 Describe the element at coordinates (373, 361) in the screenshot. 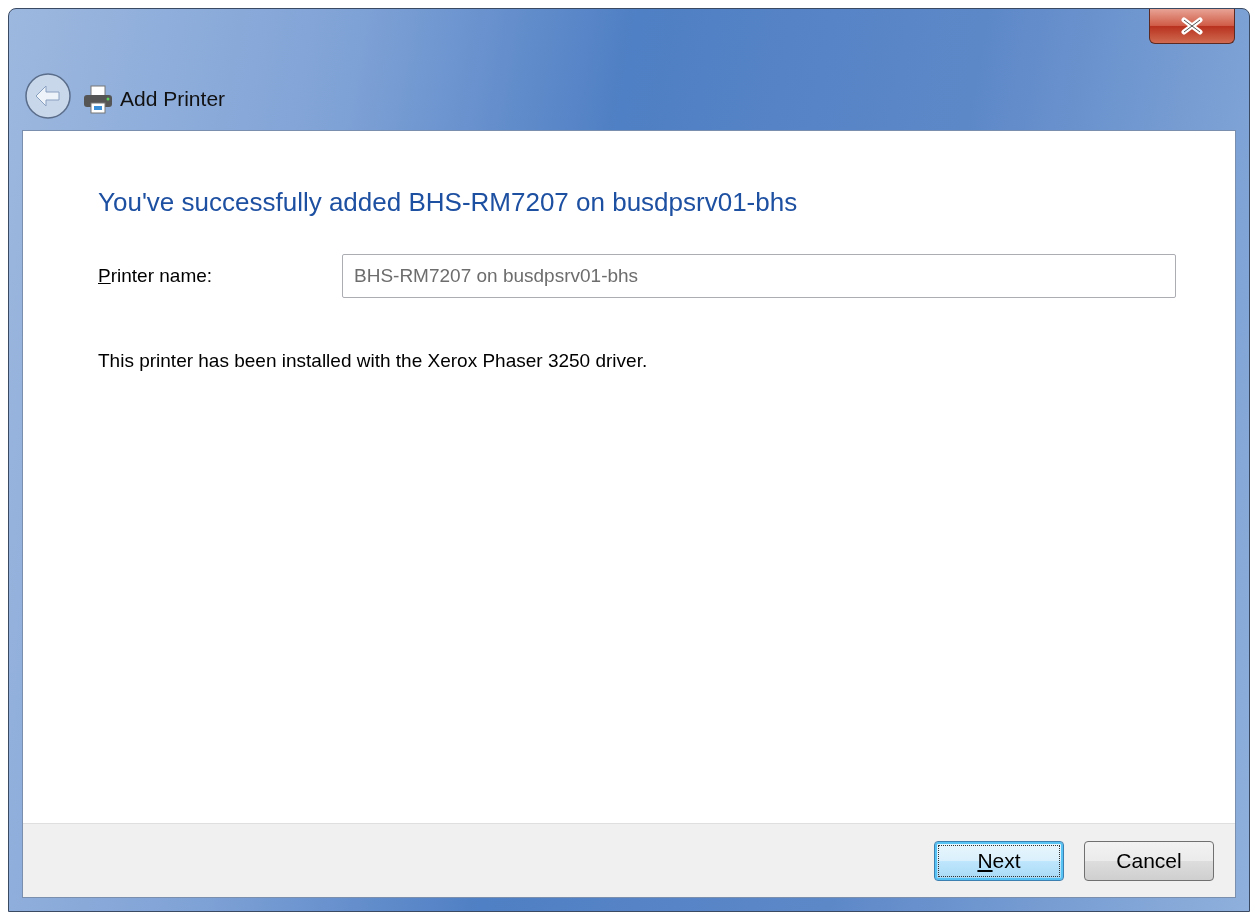

I see `driver-message: This printer has been installed with the Xerox Phaser 3250 driver.` at that location.